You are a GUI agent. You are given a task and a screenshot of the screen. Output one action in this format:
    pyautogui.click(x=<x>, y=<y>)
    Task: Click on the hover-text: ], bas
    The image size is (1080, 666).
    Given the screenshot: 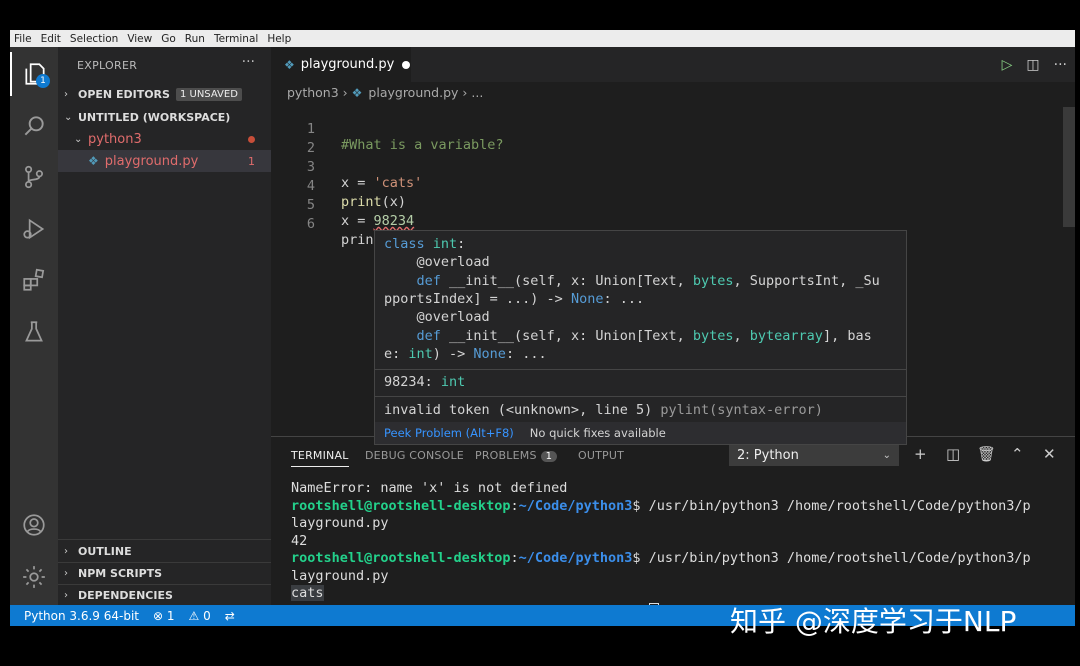 What is the action you would take?
    pyautogui.click(x=847, y=336)
    